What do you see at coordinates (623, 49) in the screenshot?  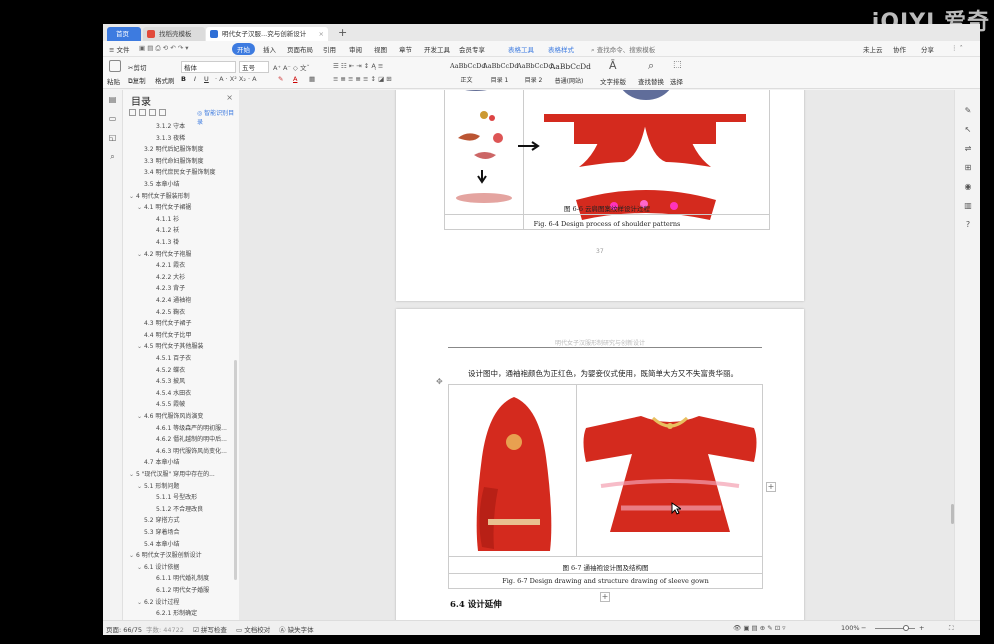 I see `command-search: ⌕ 查找命令、搜索模板` at bounding box center [623, 49].